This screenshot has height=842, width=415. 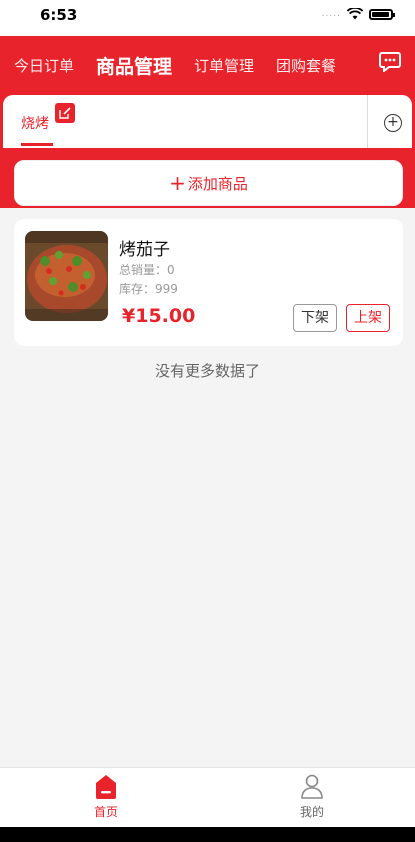 I want to click on product-card: 烤茄子 总销量：0 库存：999 ¥15.00 下架 上架, so click(x=208, y=282).